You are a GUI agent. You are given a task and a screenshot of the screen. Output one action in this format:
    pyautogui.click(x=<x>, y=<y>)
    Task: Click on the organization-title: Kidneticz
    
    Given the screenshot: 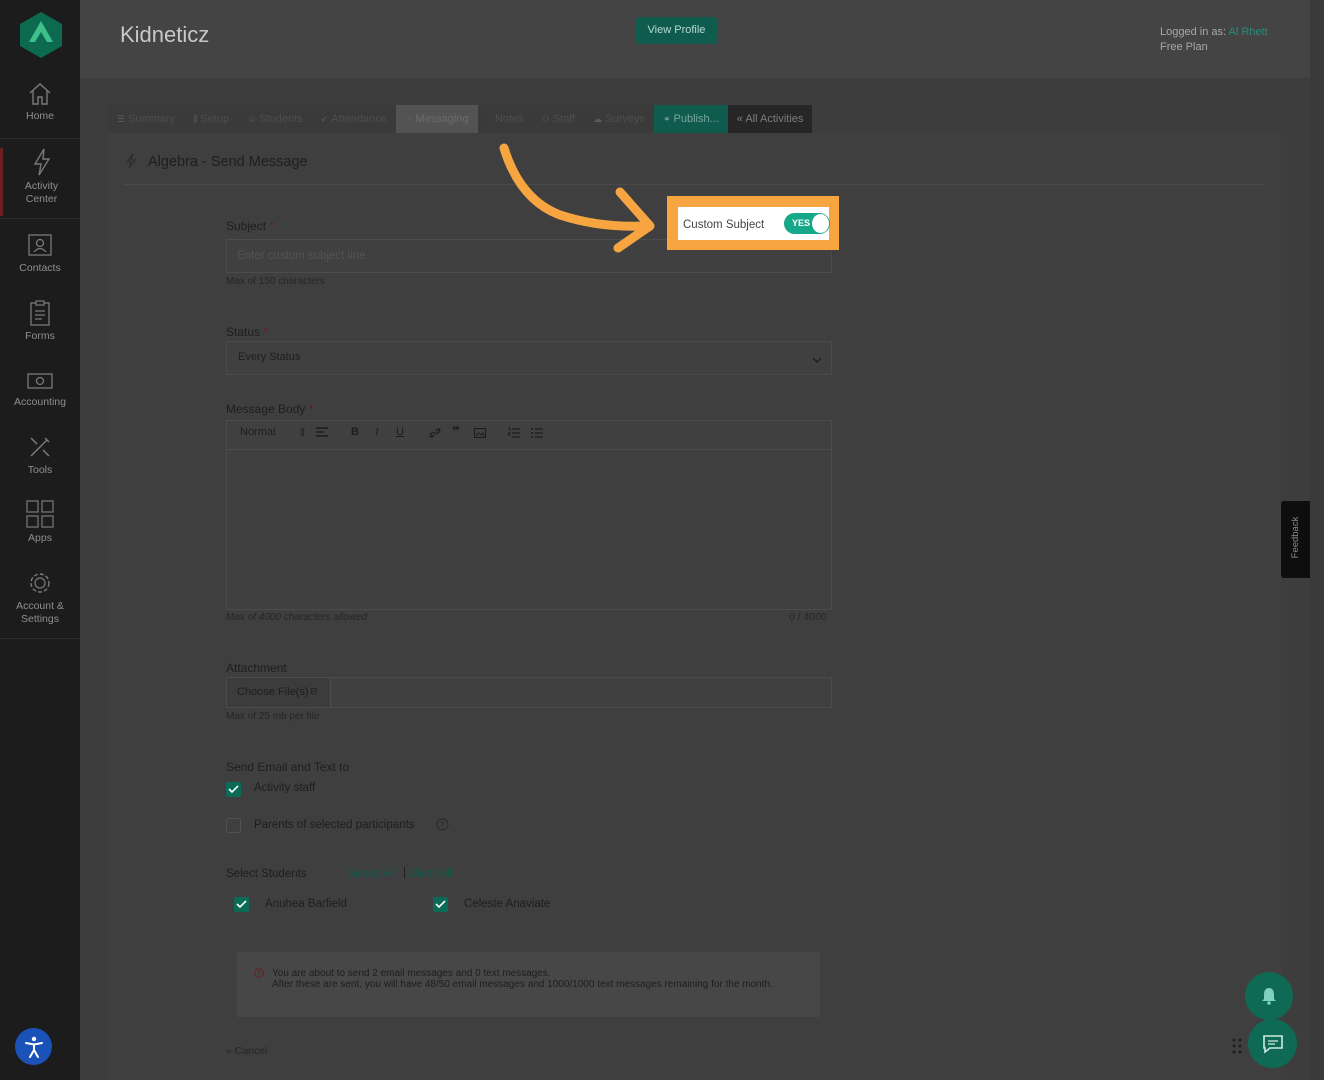 What is the action you would take?
    pyautogui.click(x=165, y=34)
    